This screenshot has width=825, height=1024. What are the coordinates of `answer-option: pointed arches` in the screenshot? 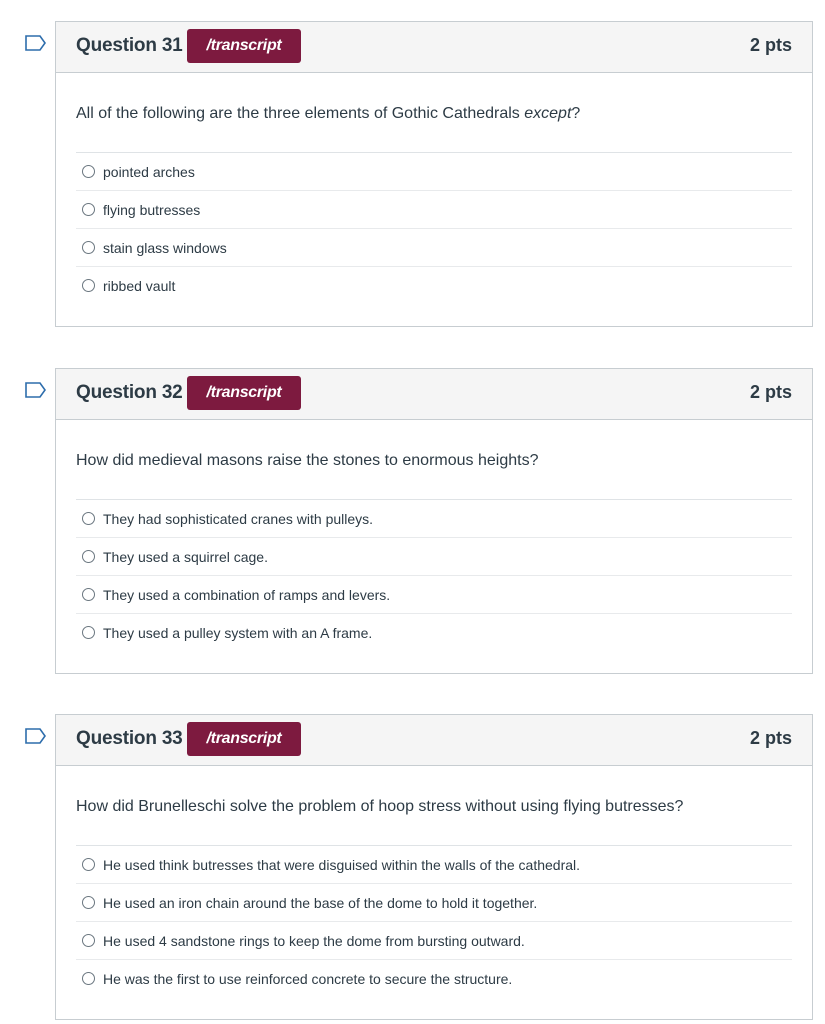 It's located at (434, 172).